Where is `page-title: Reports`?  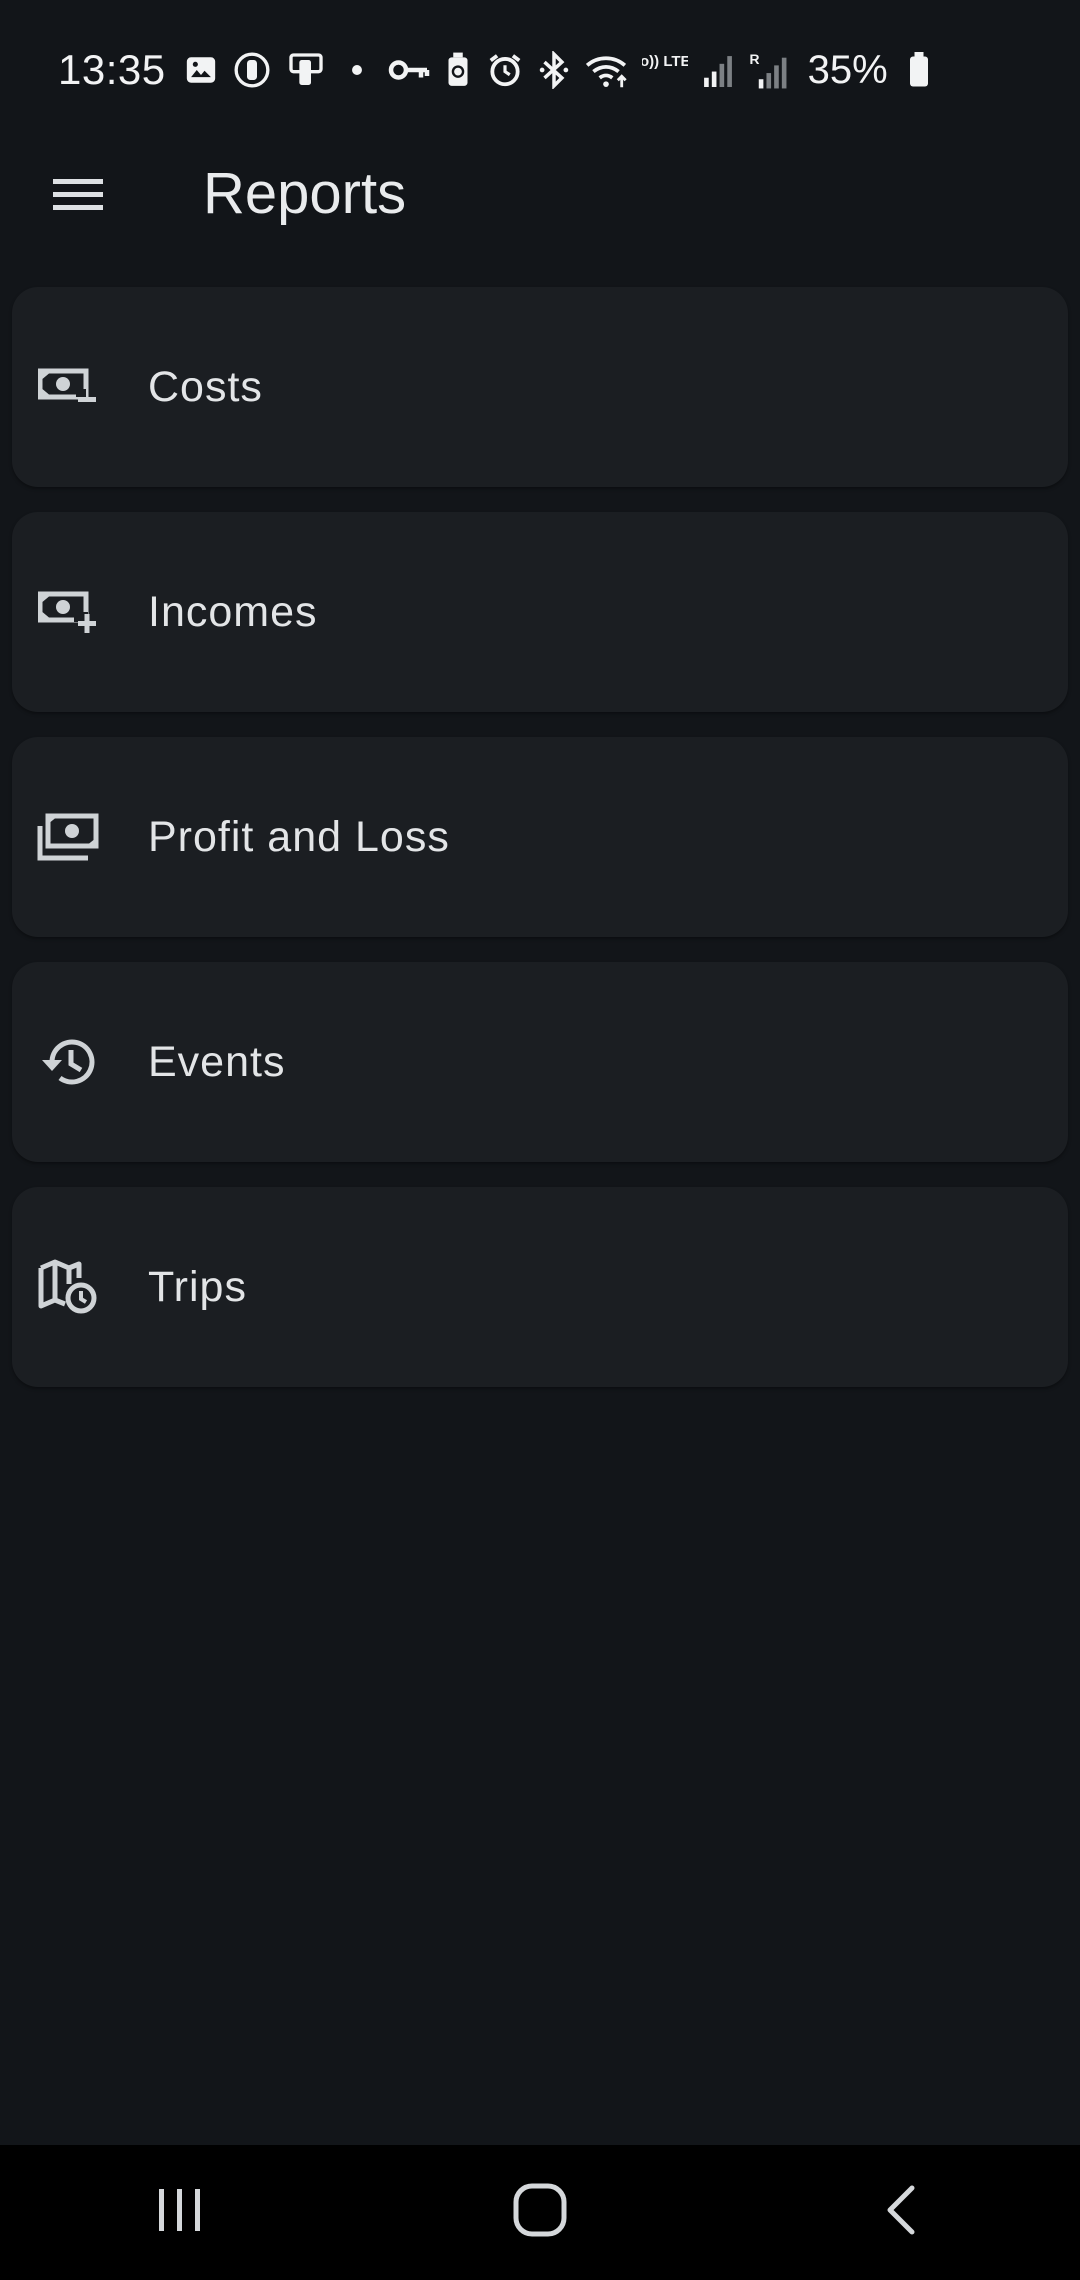
page-title: Reports is located at coordinates (305, 193).